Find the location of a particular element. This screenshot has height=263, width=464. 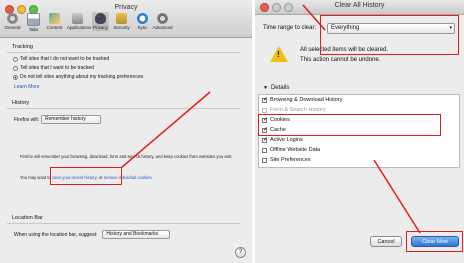

history-mode-select: Remember history is located at coordinates (71, 119).